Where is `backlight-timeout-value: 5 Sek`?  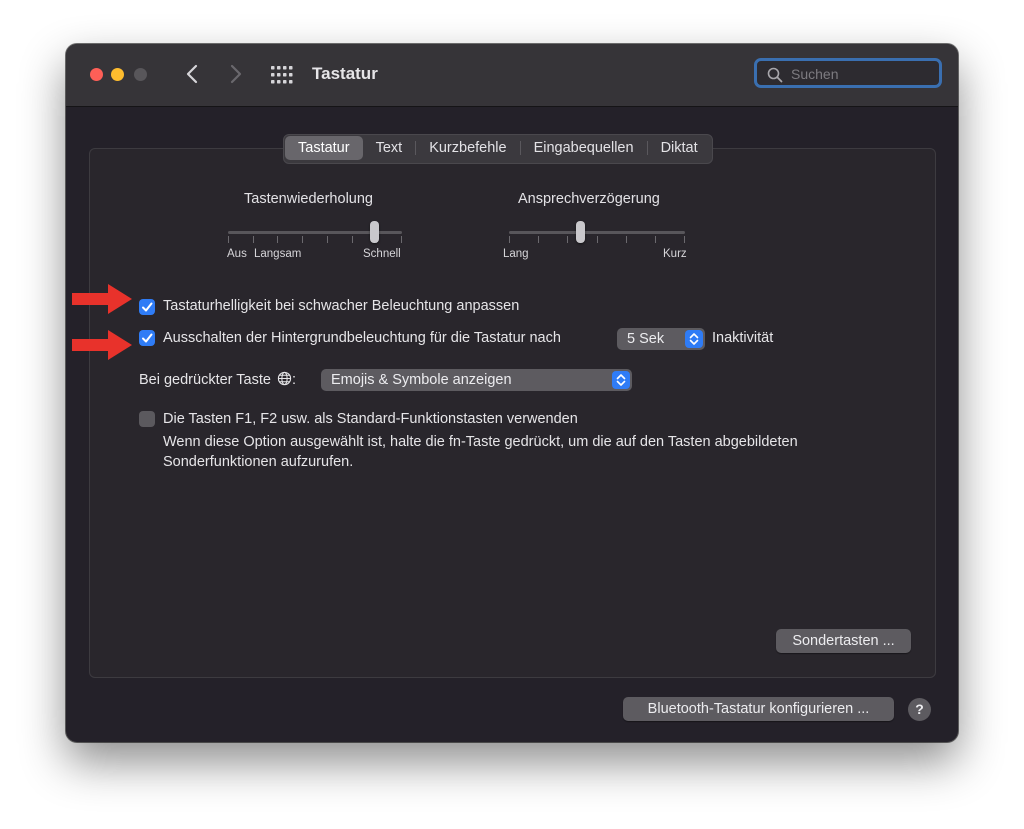
backlight-timeout-value: 5 Sek is located at coordinates (646, 339).